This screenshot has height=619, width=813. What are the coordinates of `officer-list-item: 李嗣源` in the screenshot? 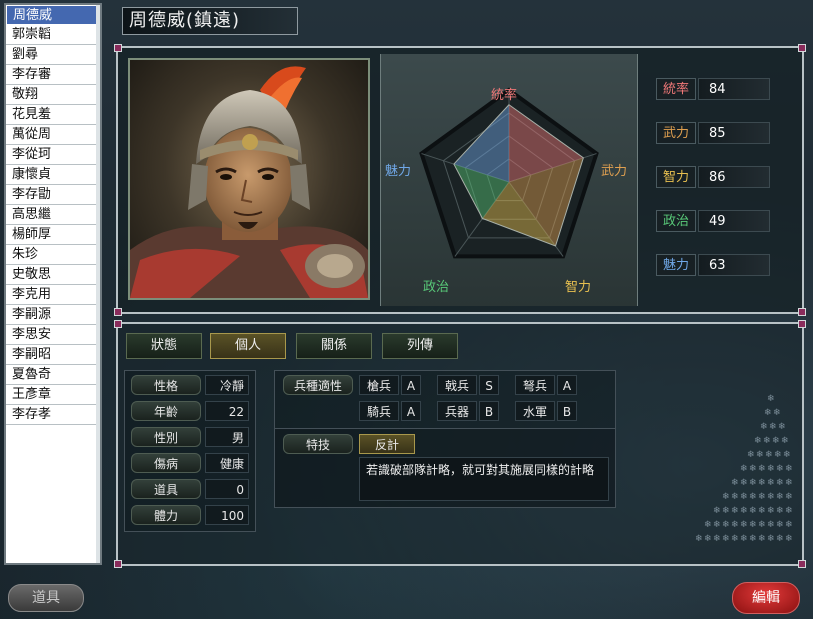 It's located at (53, 315).